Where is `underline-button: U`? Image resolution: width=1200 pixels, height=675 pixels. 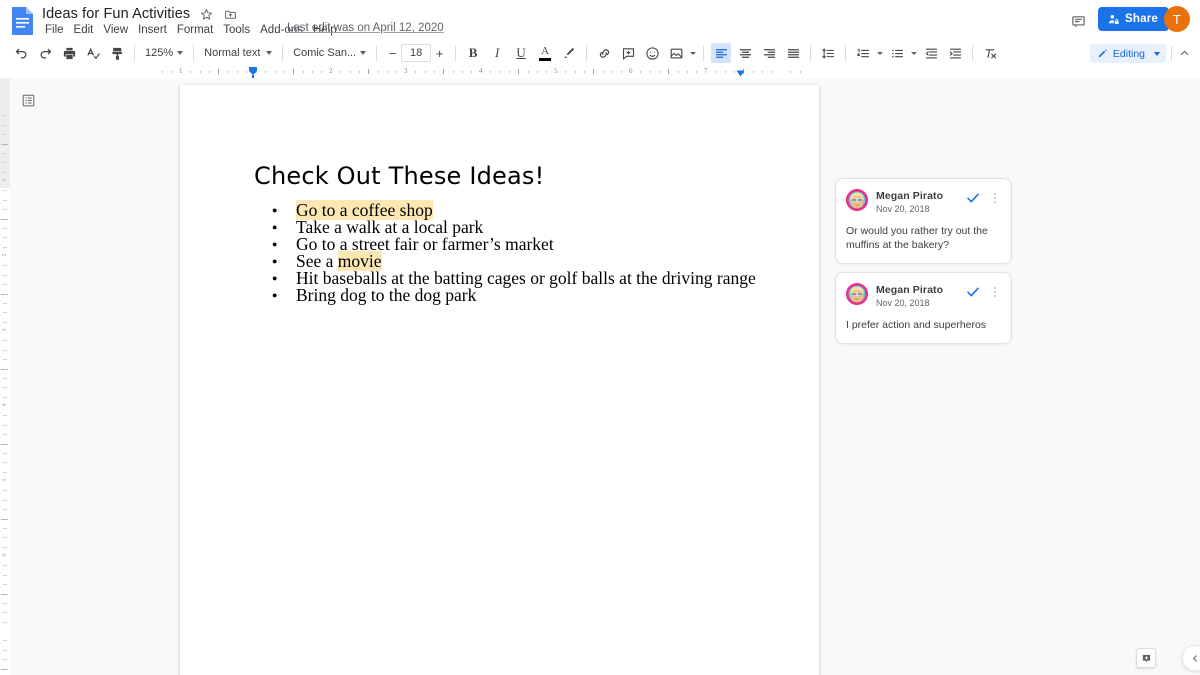 underline-button: U is located at coordinates (521, 53).